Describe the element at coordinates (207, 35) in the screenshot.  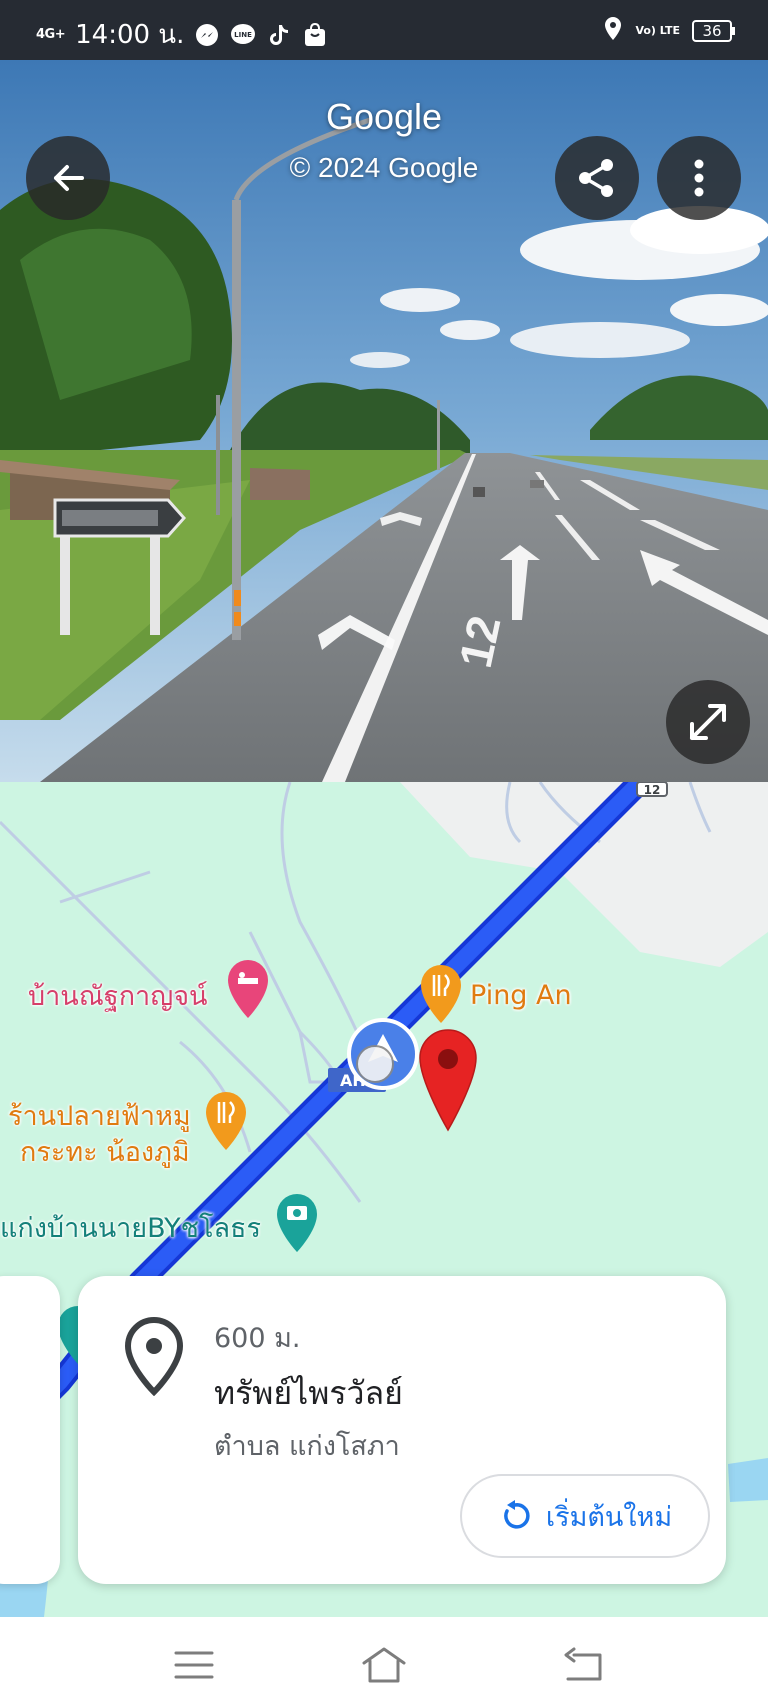
I see `messenger-icon` at that location.